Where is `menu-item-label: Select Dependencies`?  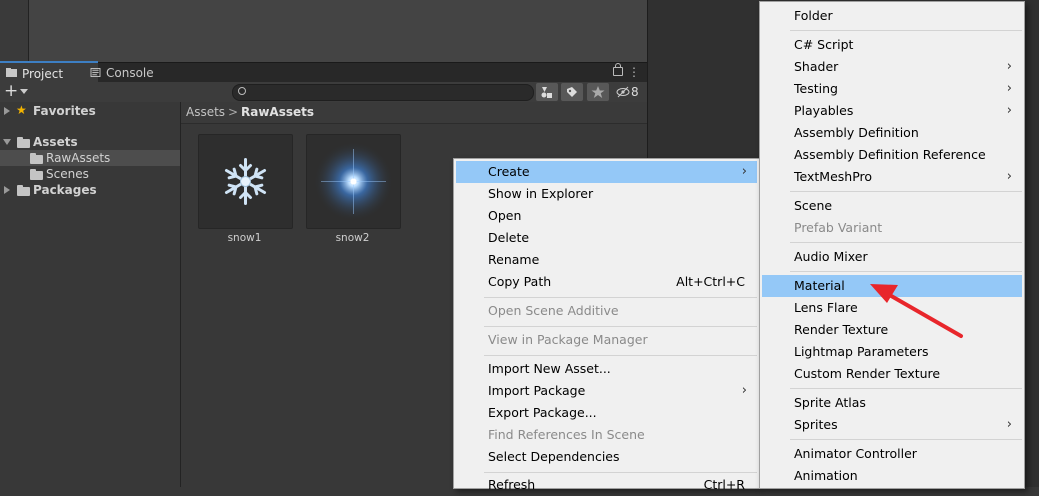 menu-item-label: Select Dependencies is located at coordinates (554, 456).